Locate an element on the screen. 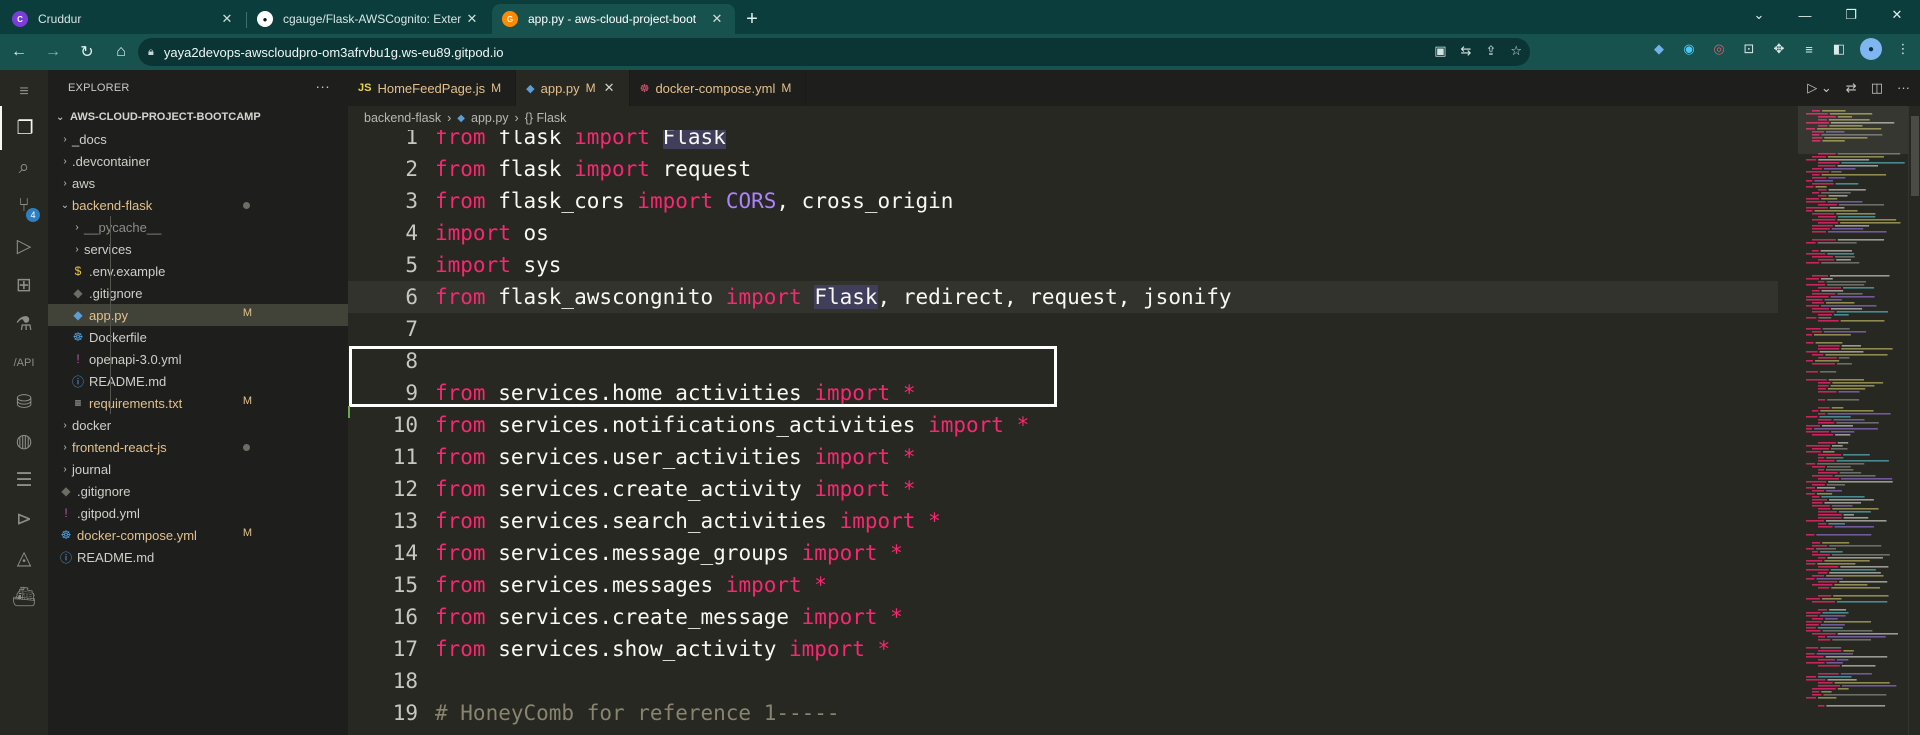 This screenshot has height=735, width=1920. code-line: 1 from flask import Flask is located at coordinates (1063, 141).